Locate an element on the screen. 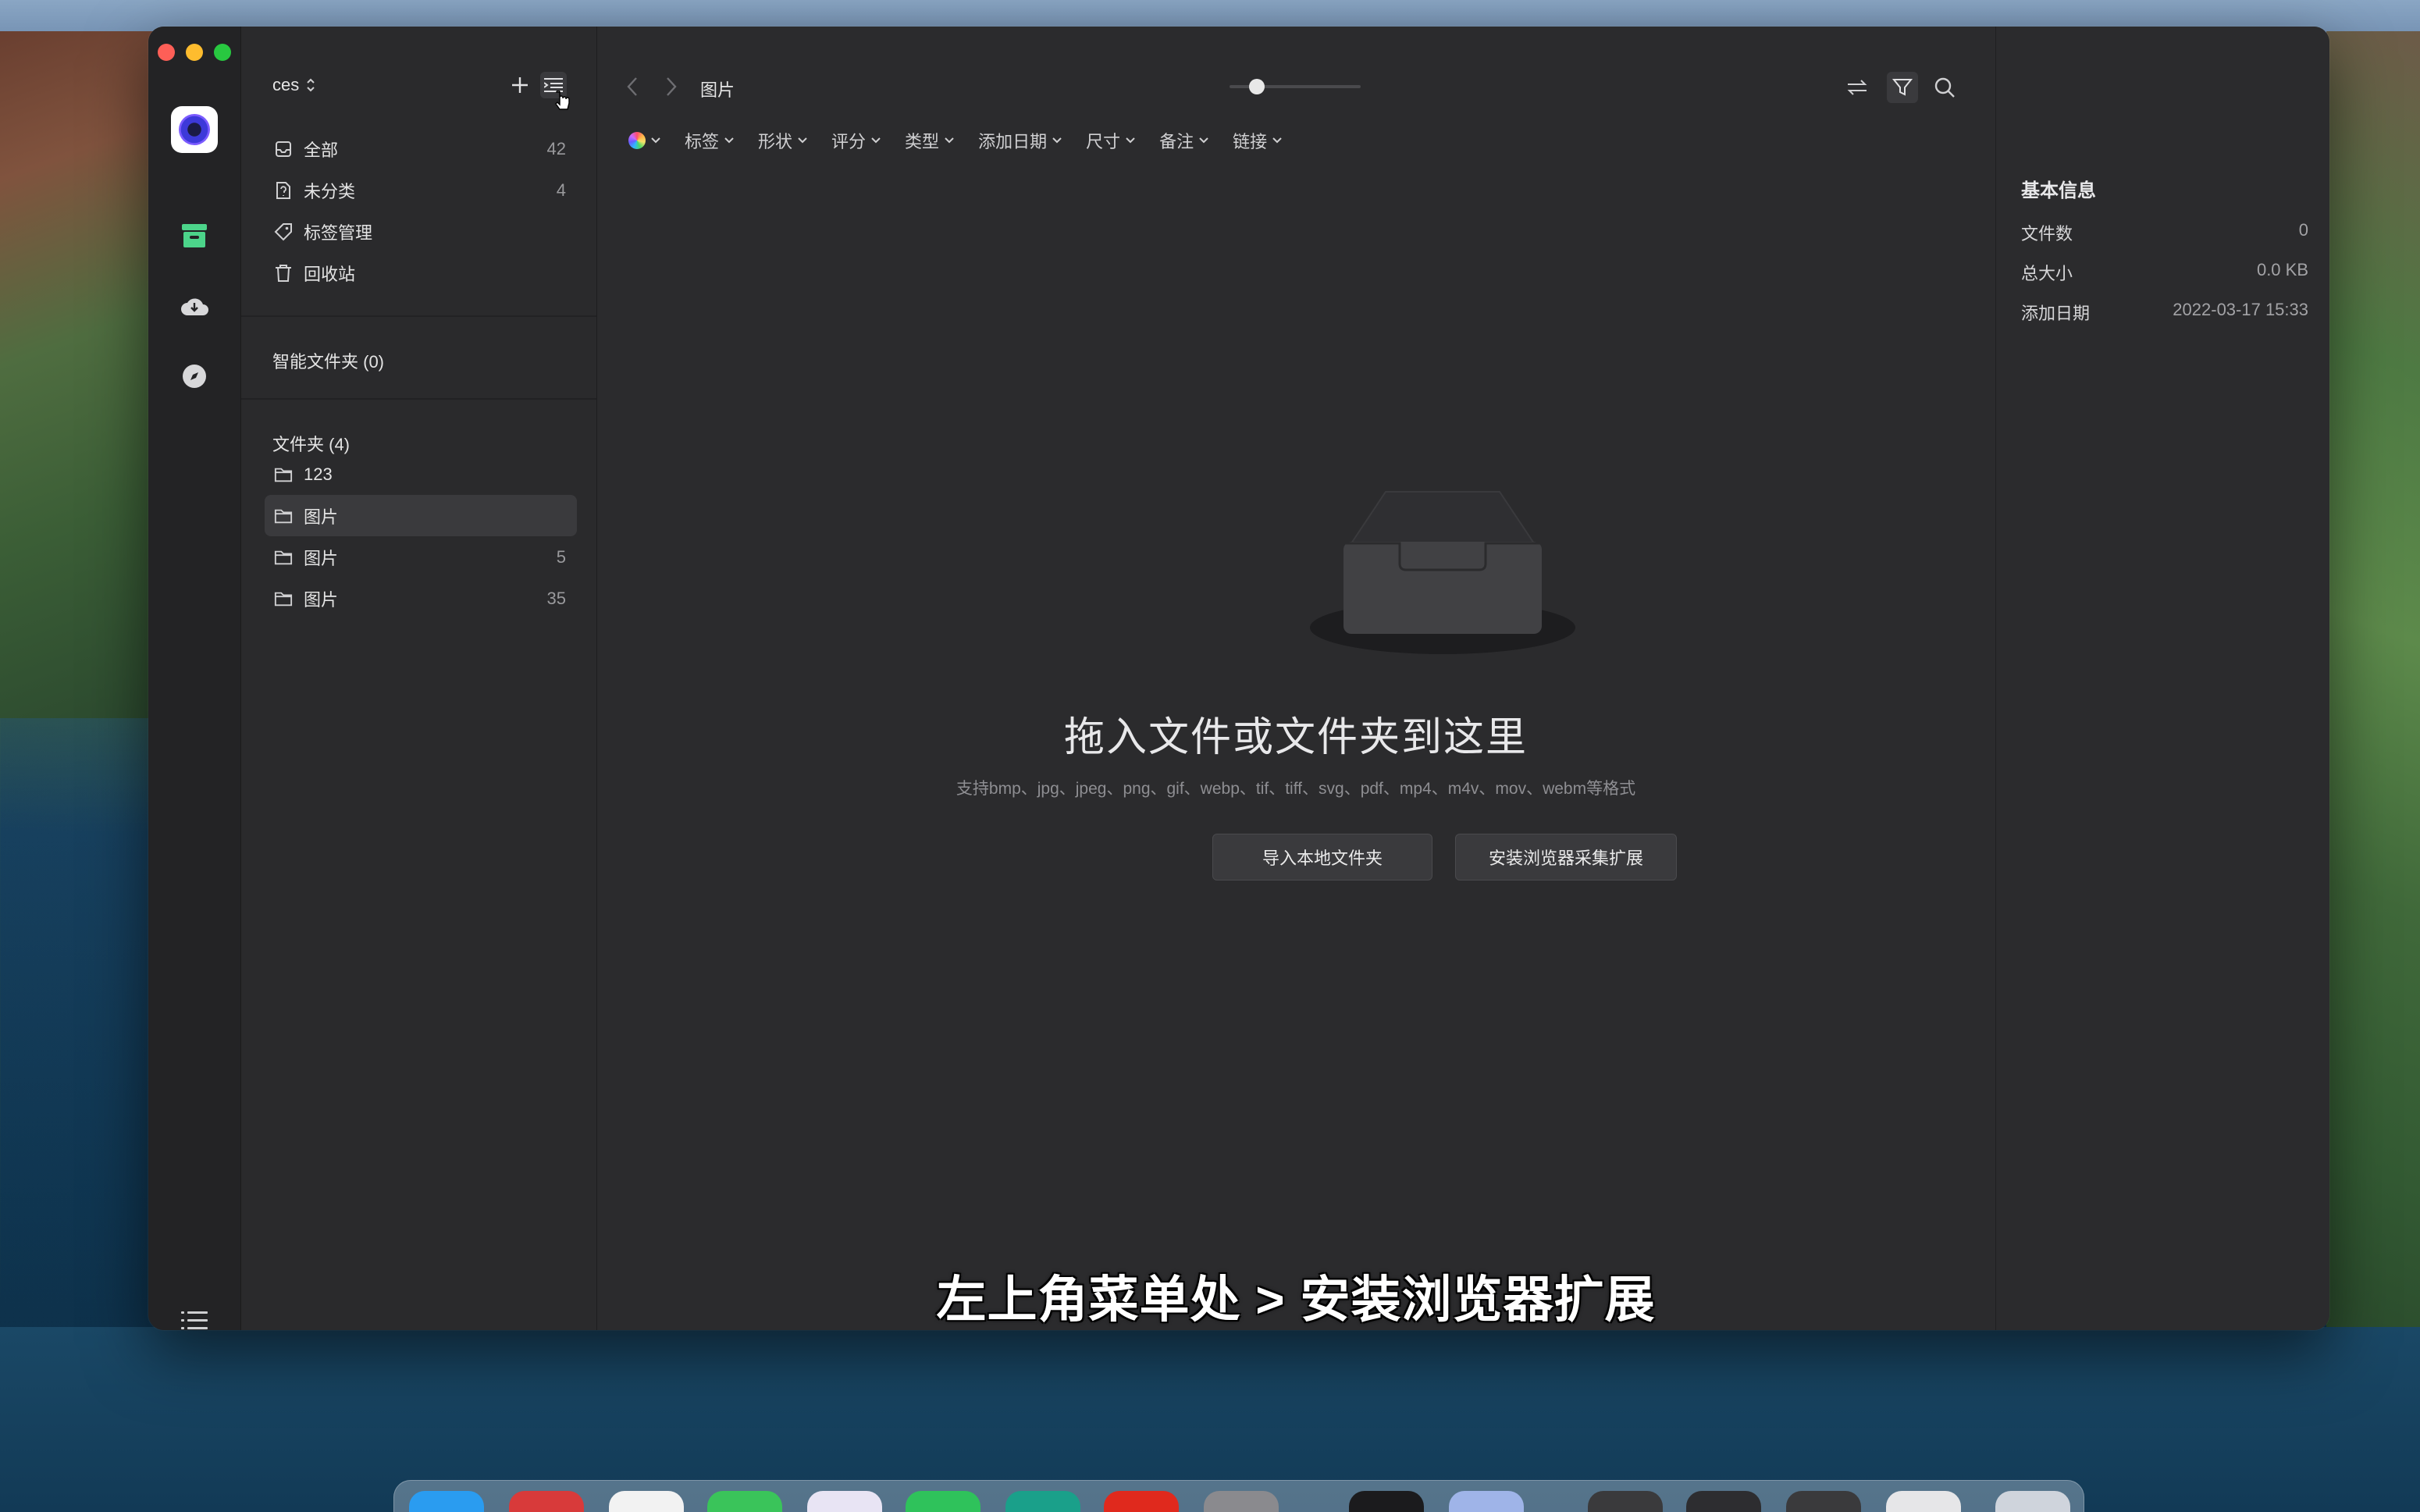 Image resolution: width=2420 pixels, height=1512 pixels. folder-item: 123 is located at coordinates (421, 474).